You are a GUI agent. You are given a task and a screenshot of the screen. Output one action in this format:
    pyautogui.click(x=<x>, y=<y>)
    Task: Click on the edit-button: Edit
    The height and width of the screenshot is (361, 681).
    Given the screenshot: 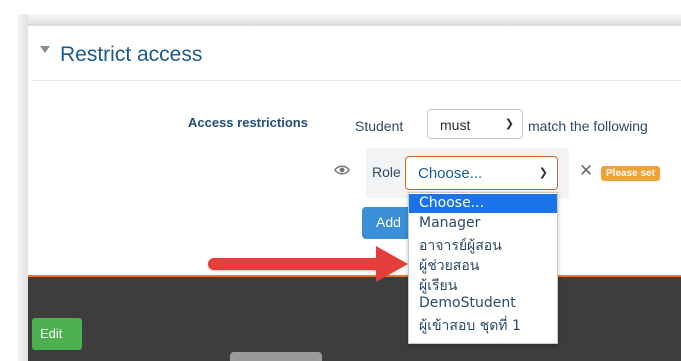 What is the action you would take?
    pyautogui.click(x=57, y=334)
    